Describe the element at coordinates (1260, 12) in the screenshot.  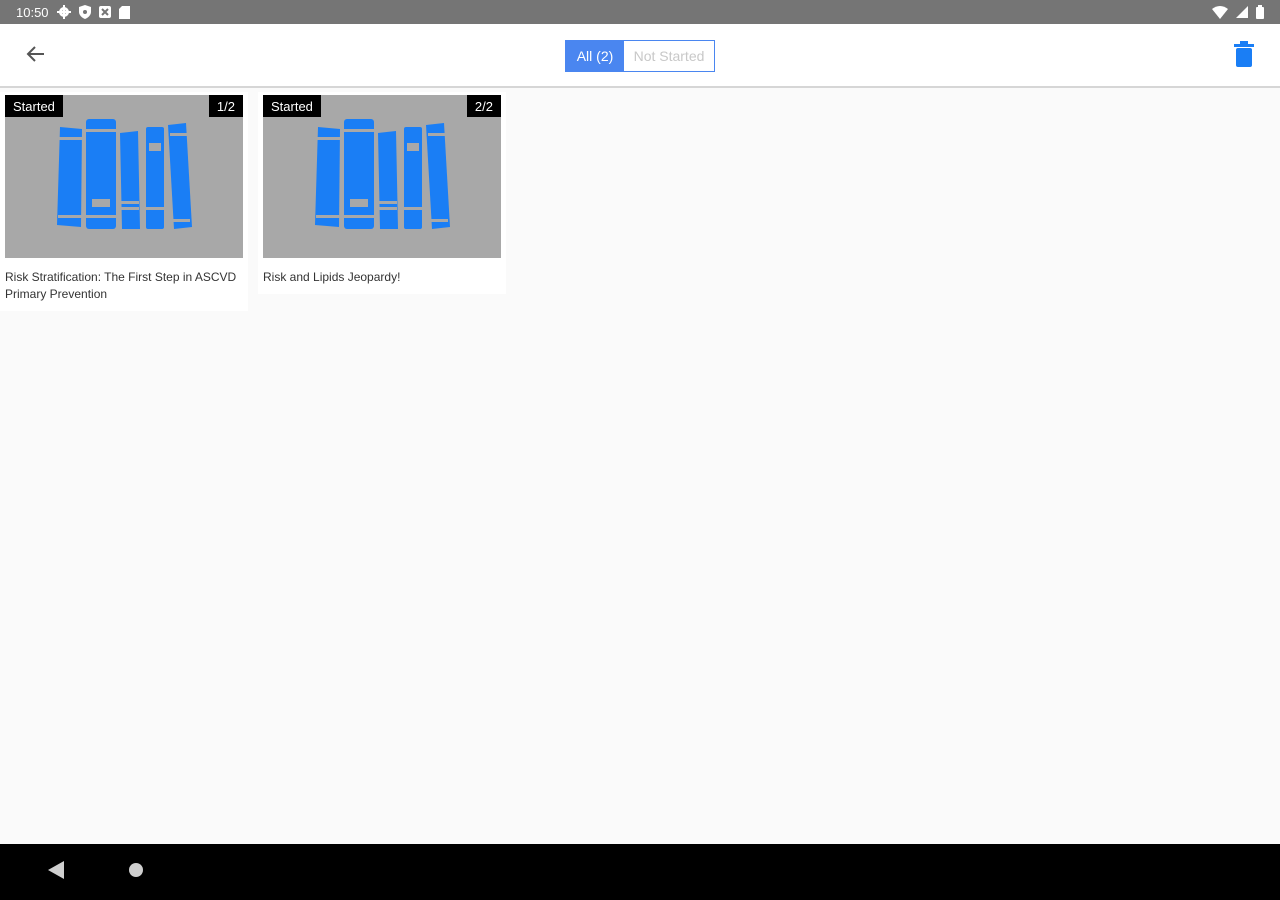
I see `battery-icon` at that location.